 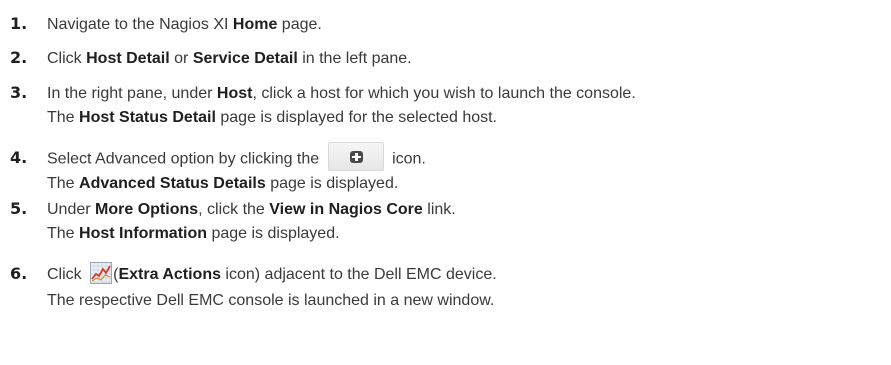 I want to click on ui-term: Host Detail, so click(x=128, y=58).